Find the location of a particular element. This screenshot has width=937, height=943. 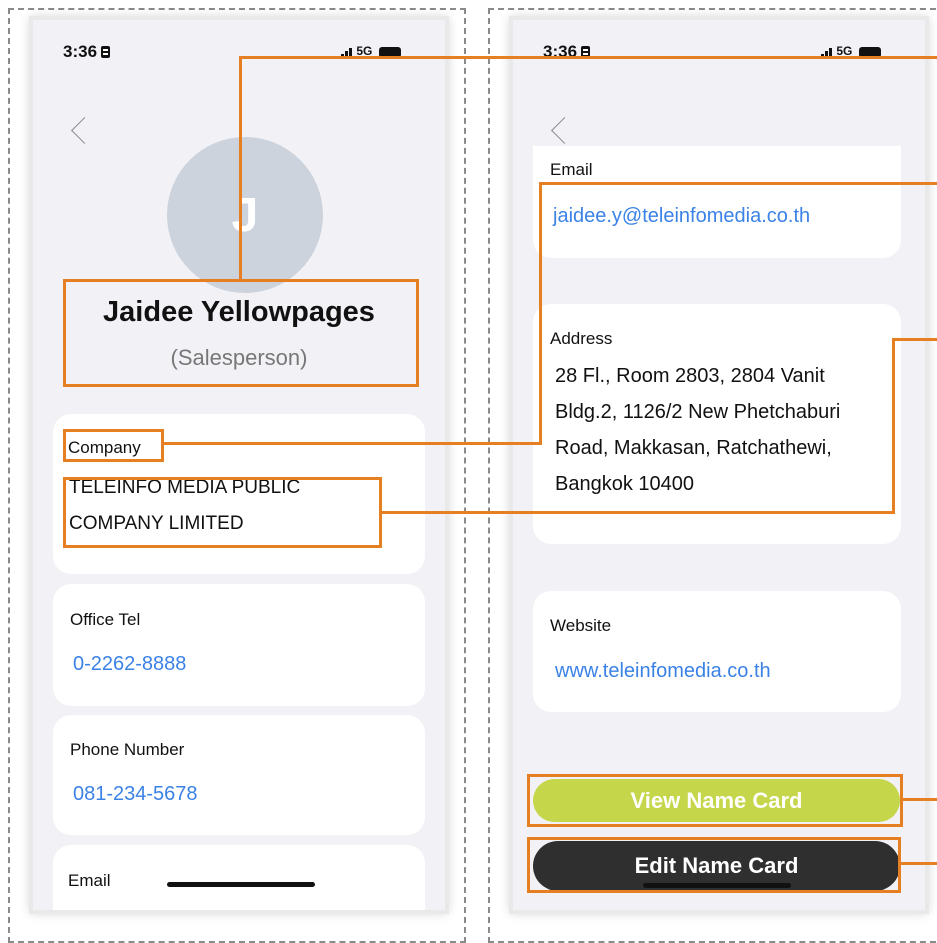

address-label: Address is located at coordinates (581, 338).